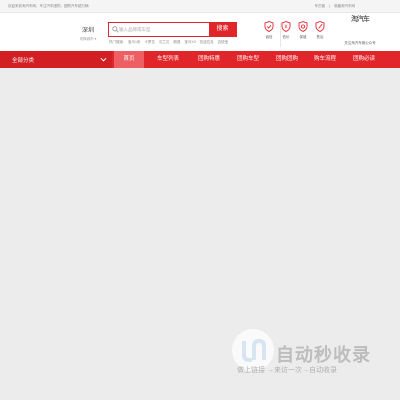 The height and width of the screenshot is (400, 400). What do you see at coordinates (360, 30) in the screenshot?
I see `qr-code-block: 淘汽车 关注淘汽车微公众号` at bounding box center [360, 30].